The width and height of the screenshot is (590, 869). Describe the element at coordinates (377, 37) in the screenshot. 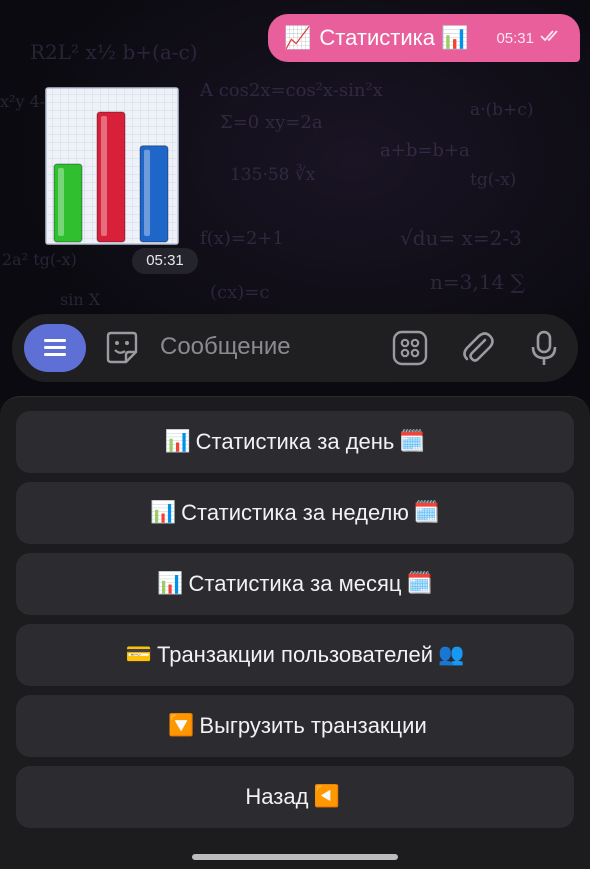

I see `message-text: Статистика` at that location.